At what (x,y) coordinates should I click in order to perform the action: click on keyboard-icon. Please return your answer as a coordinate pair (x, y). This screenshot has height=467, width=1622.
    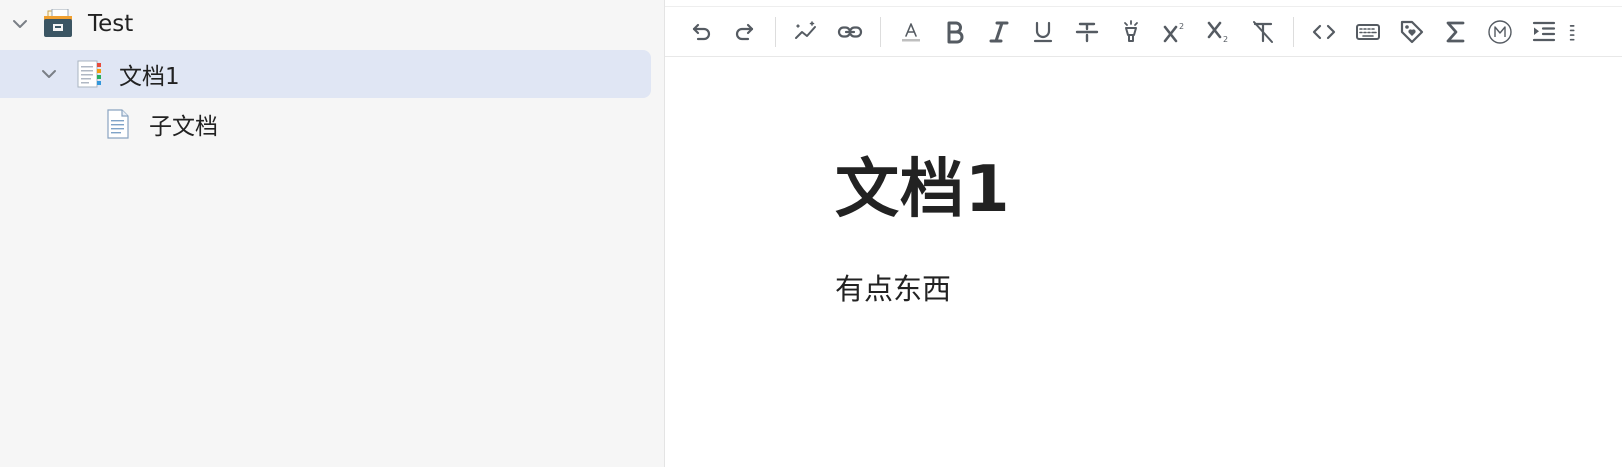
    Looking at the image, I should click on (1368, 32).